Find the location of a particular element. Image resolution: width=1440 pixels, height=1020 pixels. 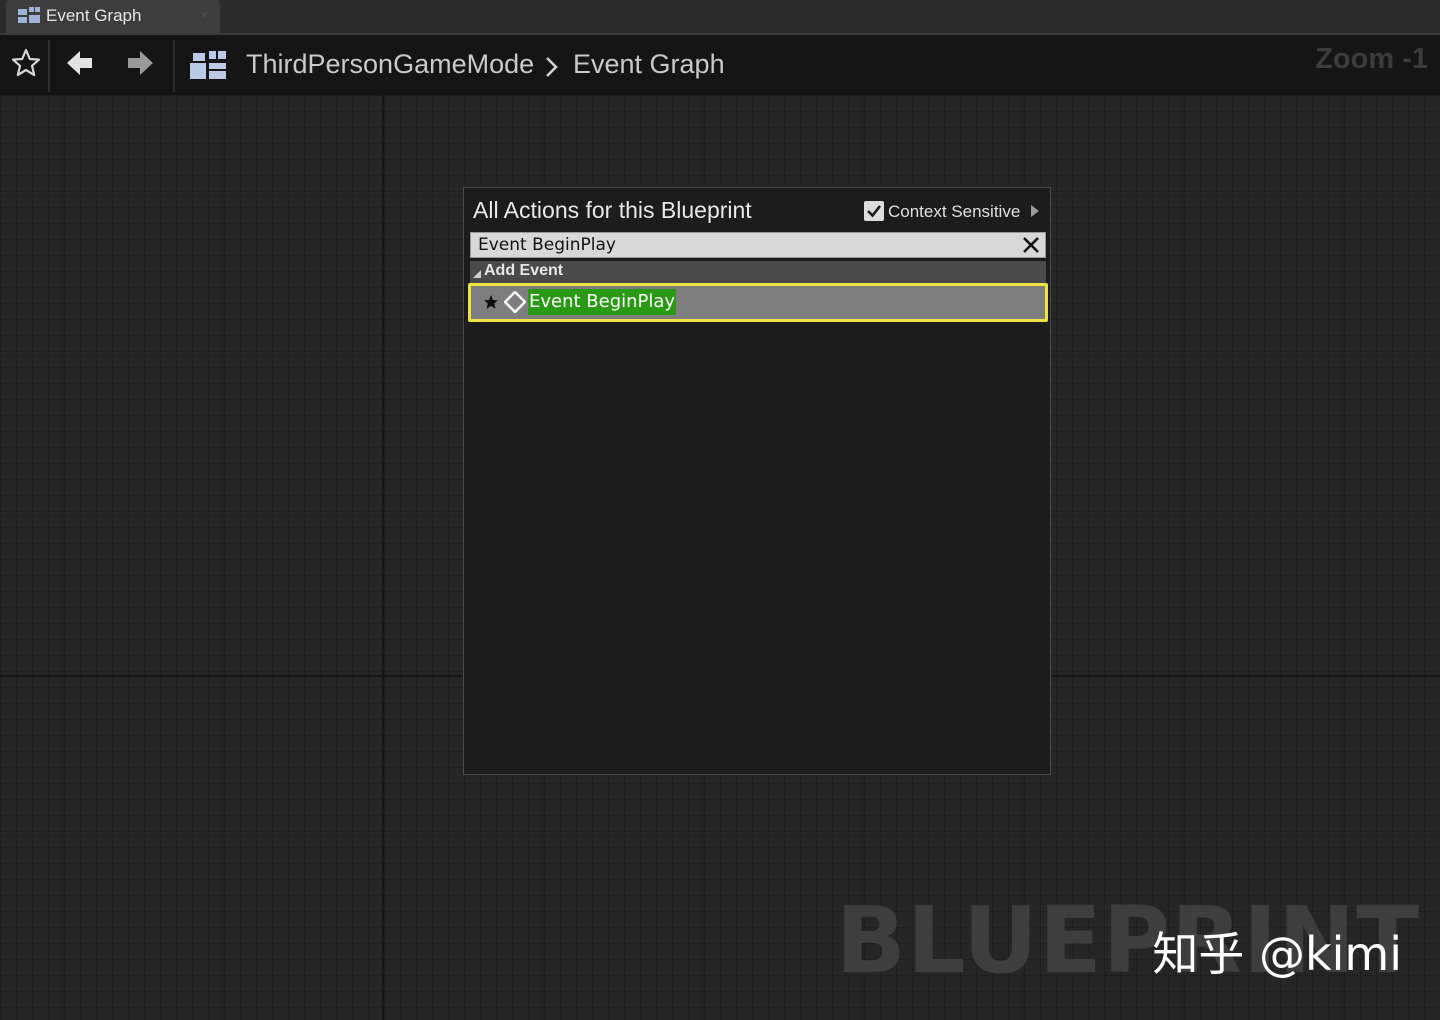

tab-label: Event Graph is located at coordinates (94, 15).